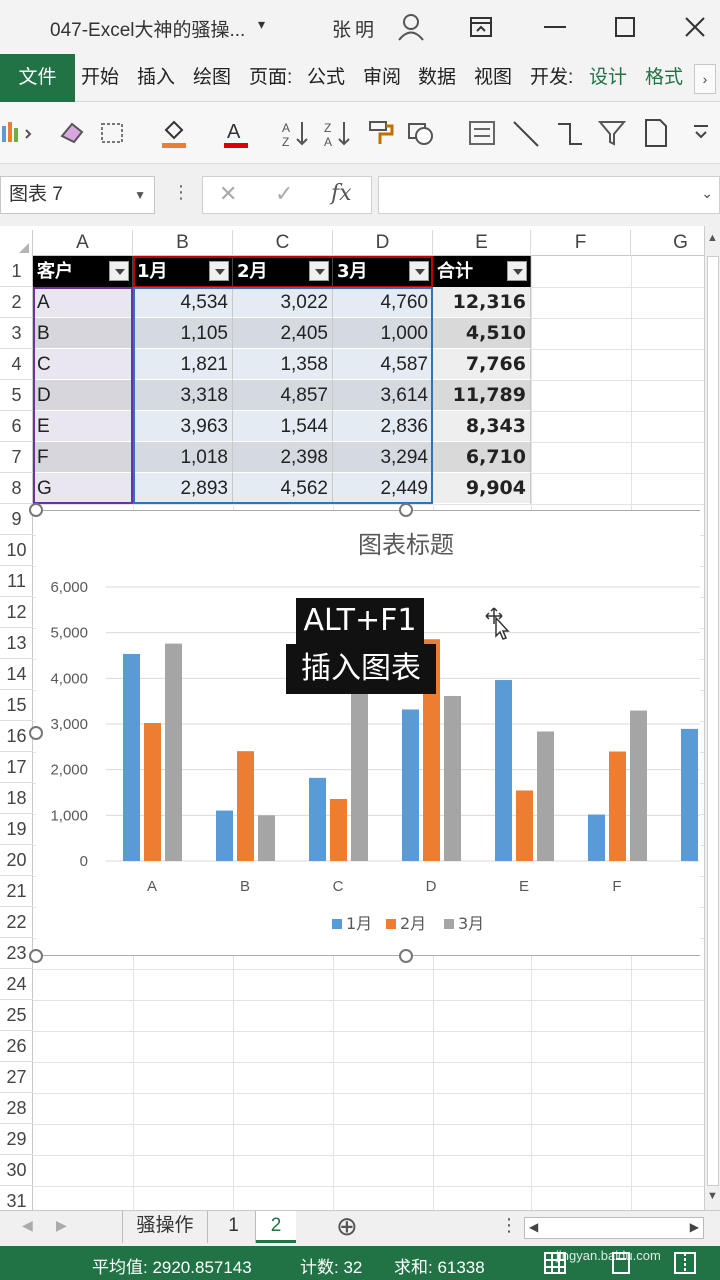 This screenshot has height=1280, width=720. Describe the element at coordinates (183, 243) in the screenshot. I see `column-header: B` at that location.